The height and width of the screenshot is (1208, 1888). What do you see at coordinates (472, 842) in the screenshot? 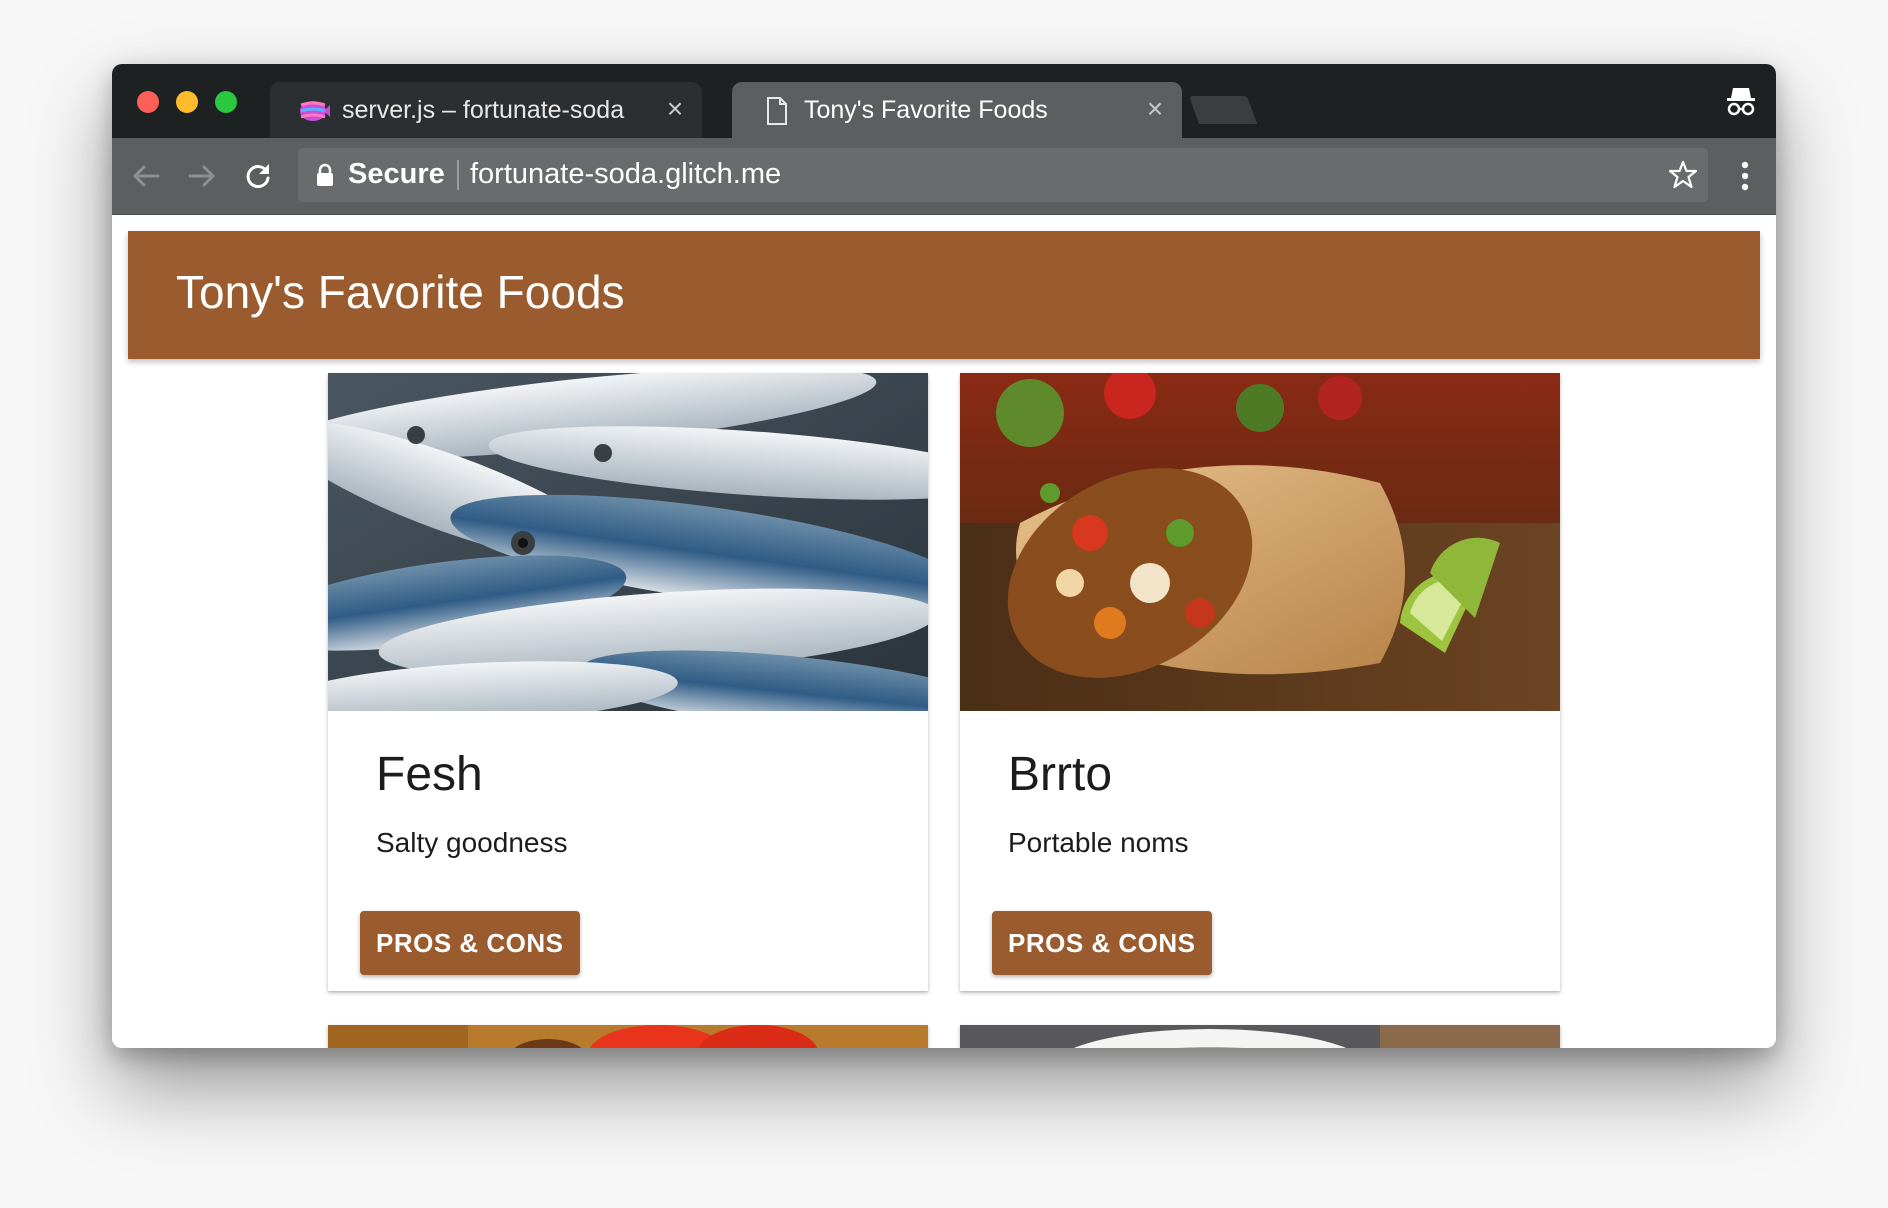
I see `card-subtitle: Salty goodness` at bounding box center [472, 842].